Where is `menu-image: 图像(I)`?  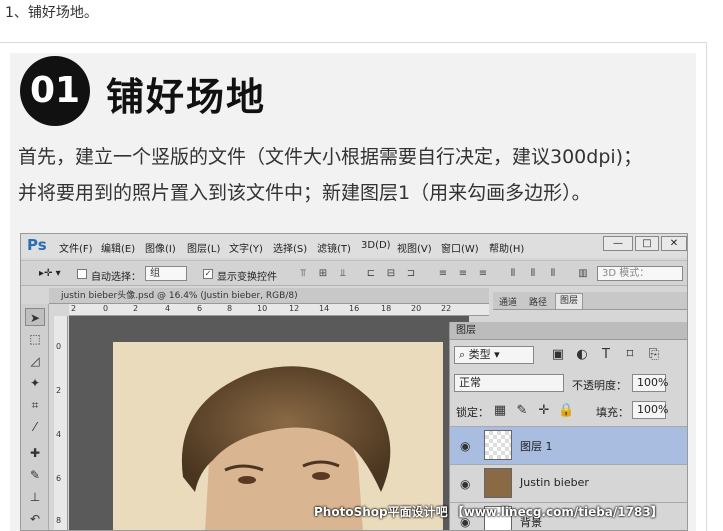
menu-image: 图像(I) is located at coordinates (160, 247).